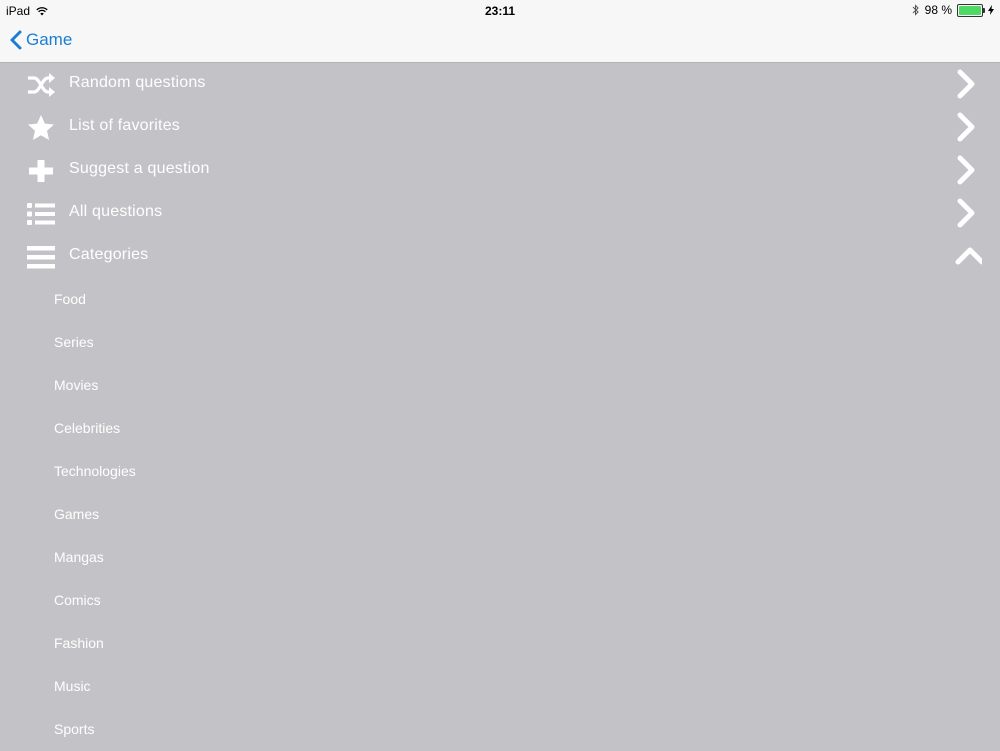  Describe the element at coordinates (971, 10) in the screenshot. I see `battery-icon` at that location.